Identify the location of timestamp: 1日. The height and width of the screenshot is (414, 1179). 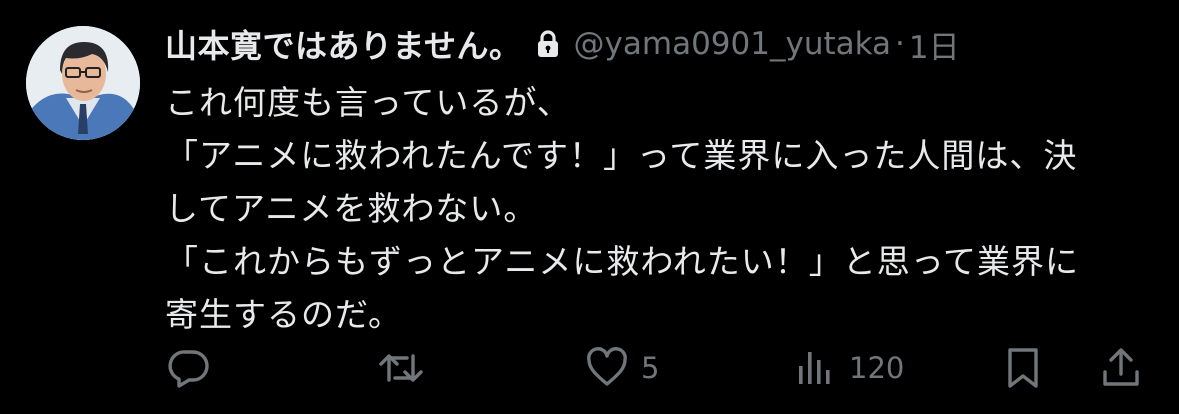
(934, 44).